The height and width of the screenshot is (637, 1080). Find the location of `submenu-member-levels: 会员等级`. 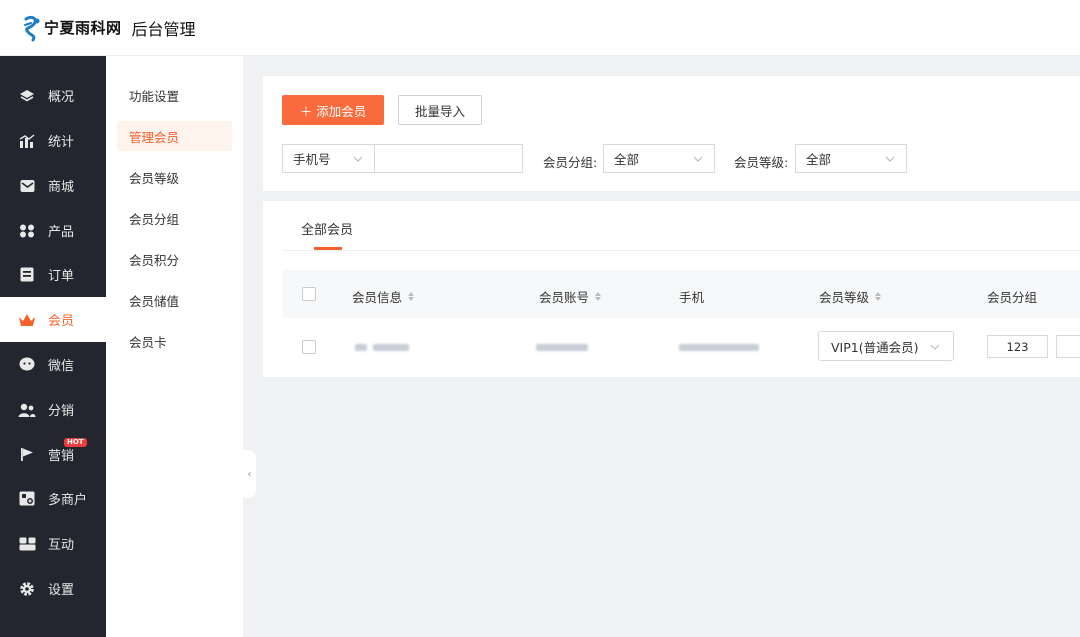

submenu-member-levels: 会员等级 is located at coordinates (174, 177).